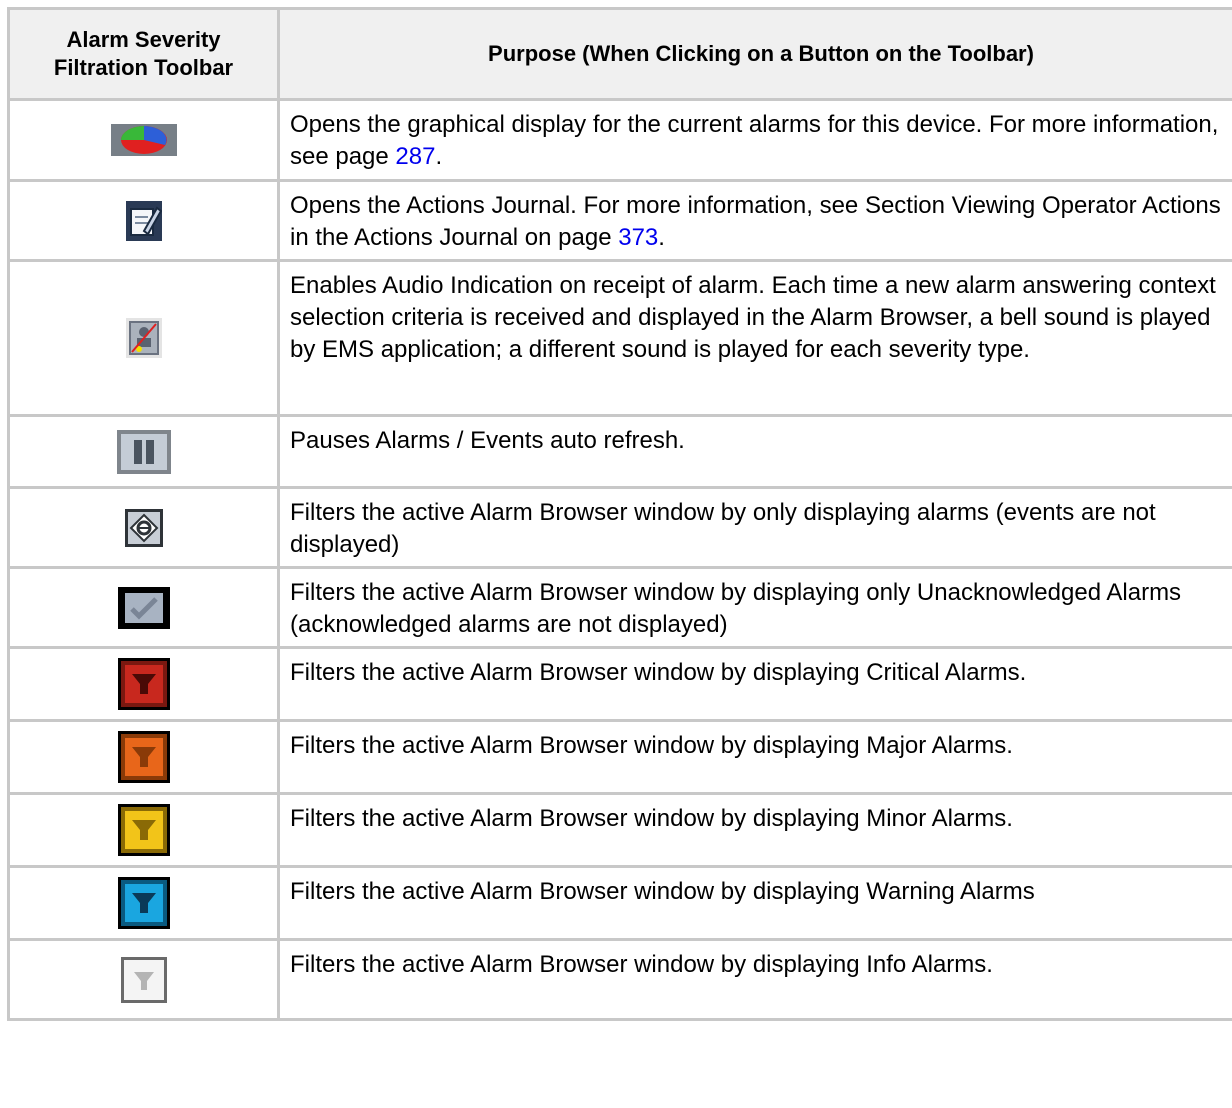  What do you see at coordinates (143, 140) in the screenshot?
I see `pie-chart-icon` at bounding box center [143, 140].